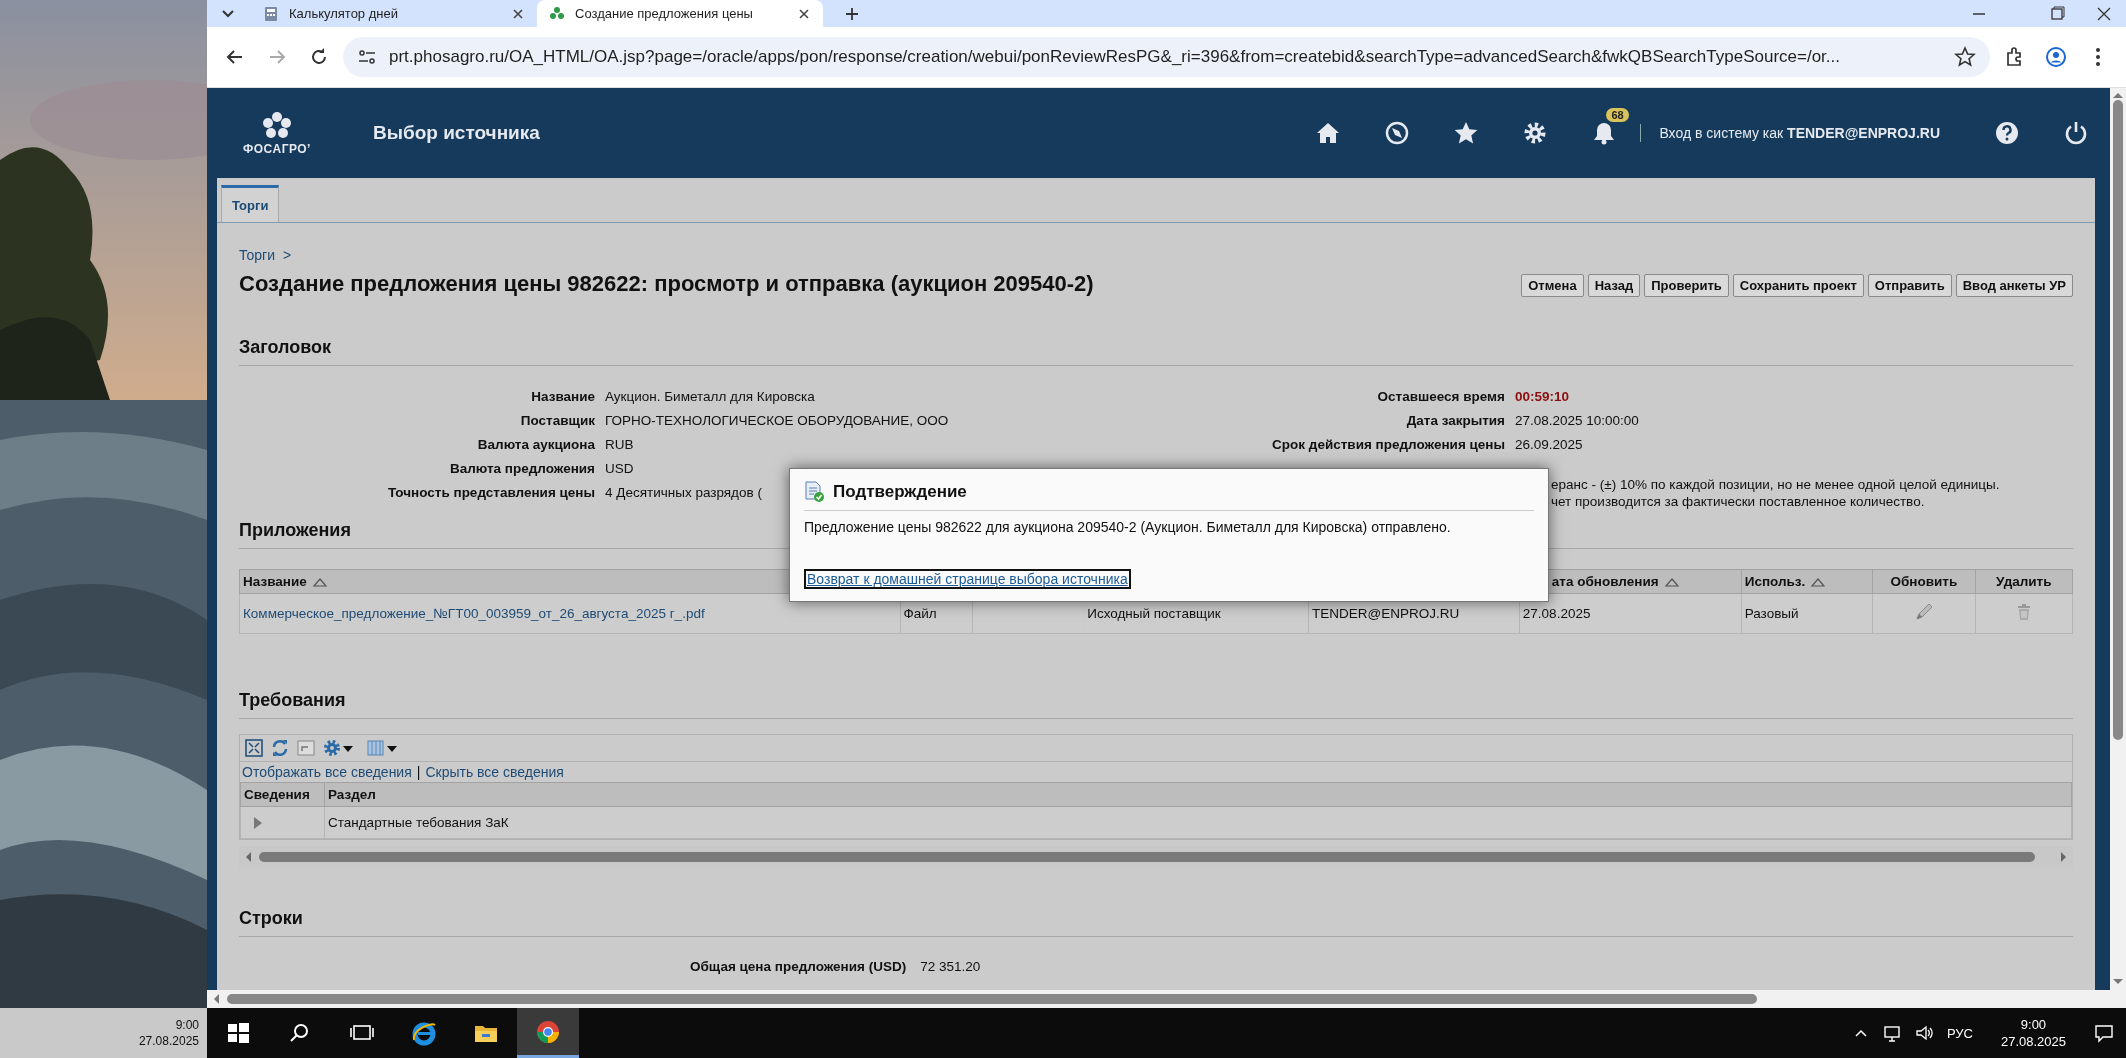  What do you see at coordinates (254, 748) in the screenshot?
I see `expand-all-icon` at bounding box center [254, 748].